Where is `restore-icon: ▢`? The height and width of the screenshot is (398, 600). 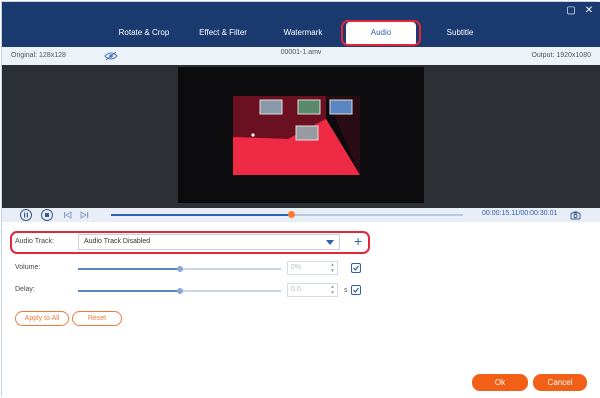
restore-icon: ▢ is located at coordinates (571, 11).